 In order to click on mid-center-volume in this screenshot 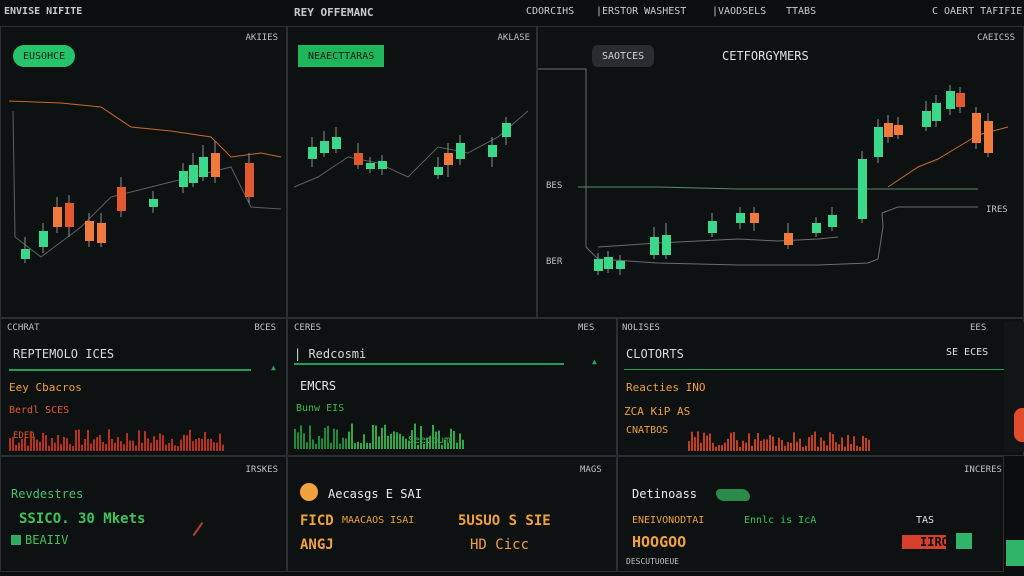, I will do `click(379, 436)`.